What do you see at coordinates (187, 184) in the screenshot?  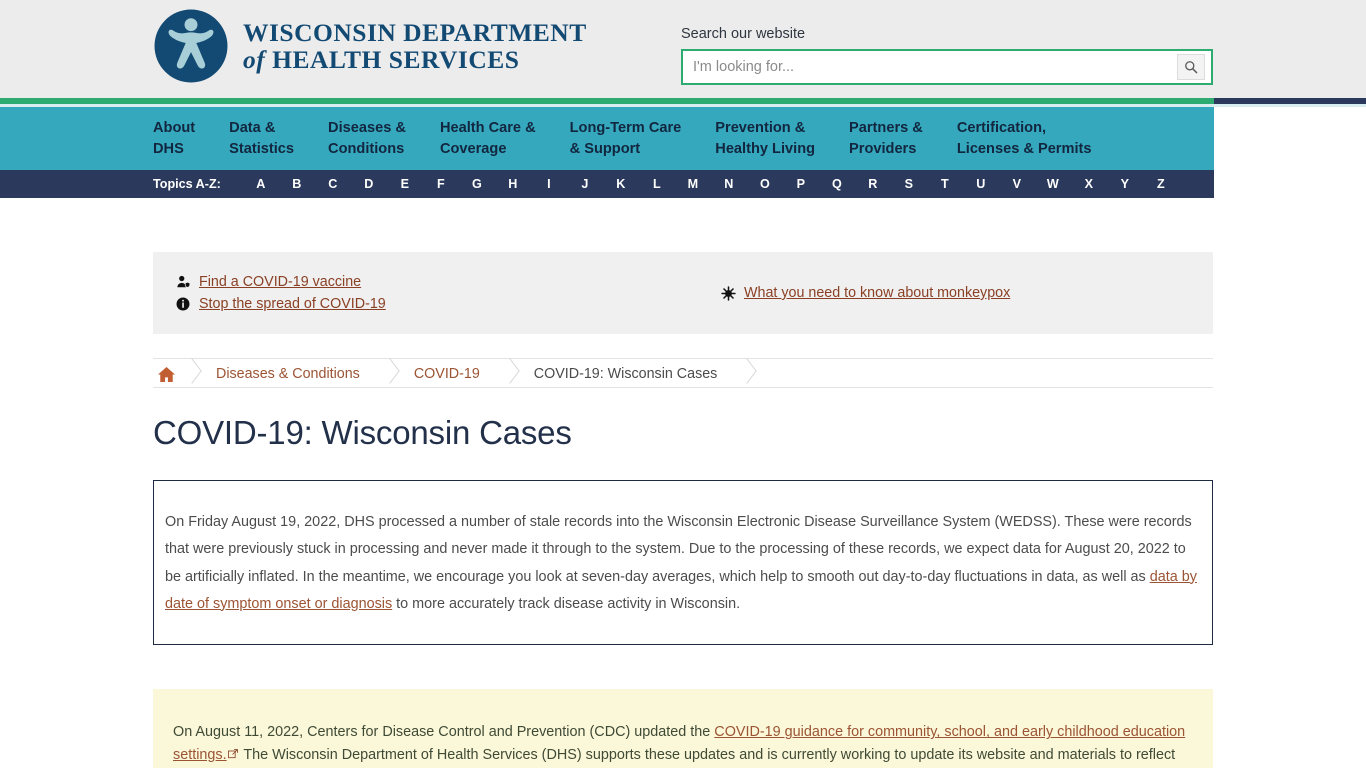 I see `topics-az-label: Topics A-Z:` at bounding box center [187, 184].